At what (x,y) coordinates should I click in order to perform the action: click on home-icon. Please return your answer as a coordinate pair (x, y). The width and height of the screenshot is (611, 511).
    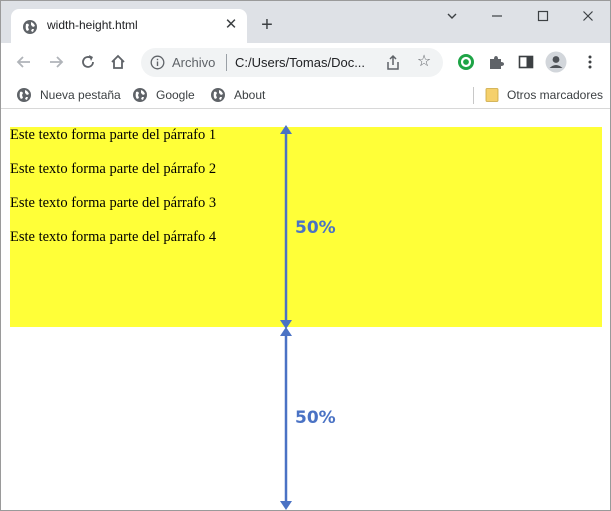
    Looking at the image, I should click on (118, 61).